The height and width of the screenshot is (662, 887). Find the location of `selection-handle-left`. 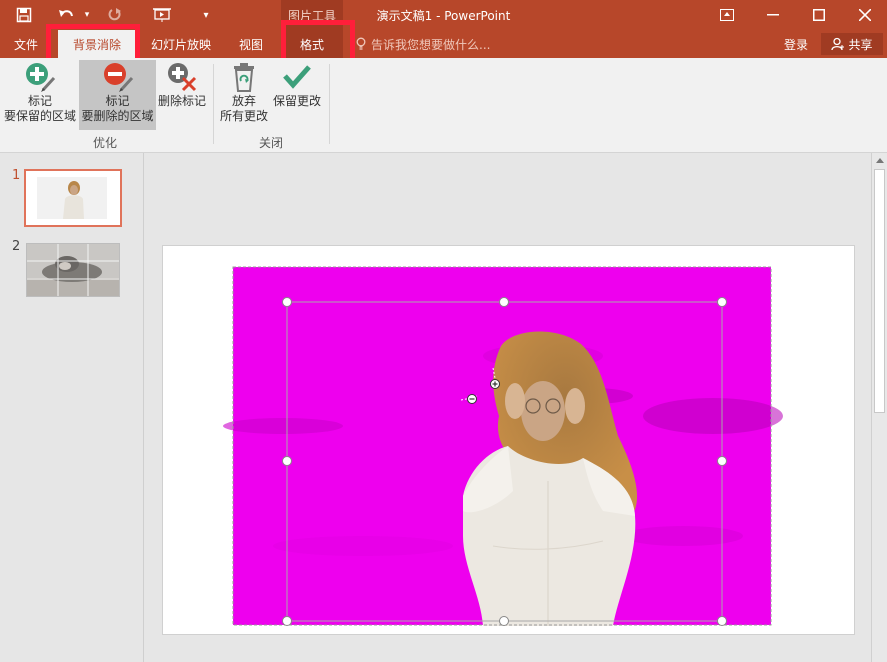

selection-handle-left is located at coordinates (287, 461).